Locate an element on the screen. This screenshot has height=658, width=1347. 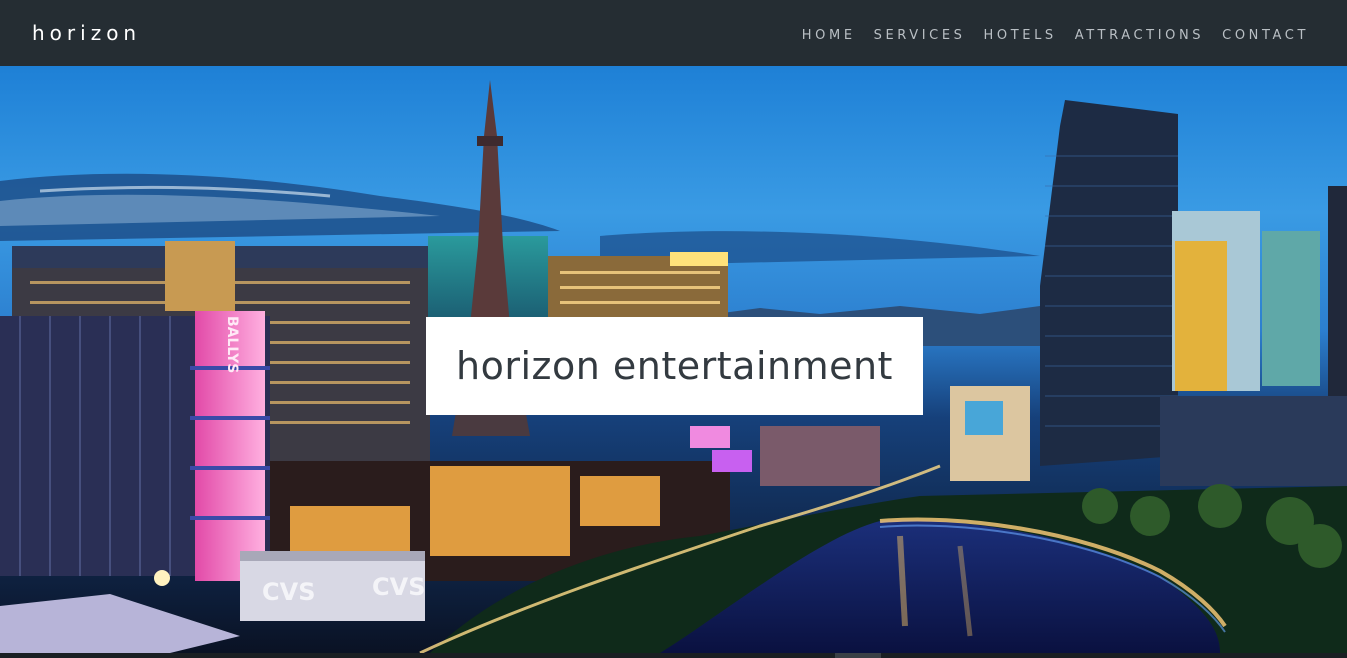
nav-link-hotels: HOTELS is located at coordinates (1020, 35).